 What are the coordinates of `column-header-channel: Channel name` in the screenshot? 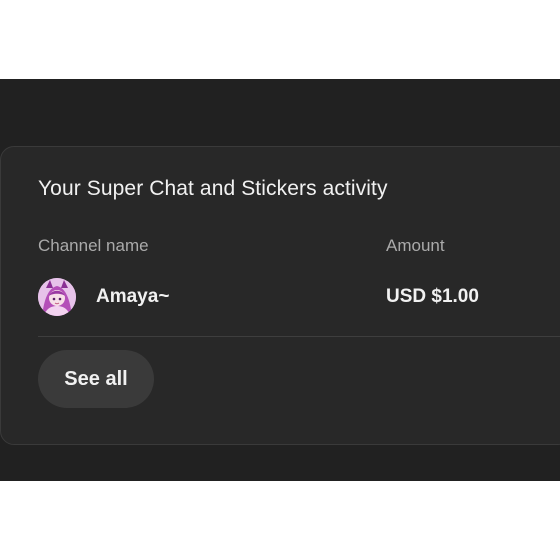 It's located at (93, 245).